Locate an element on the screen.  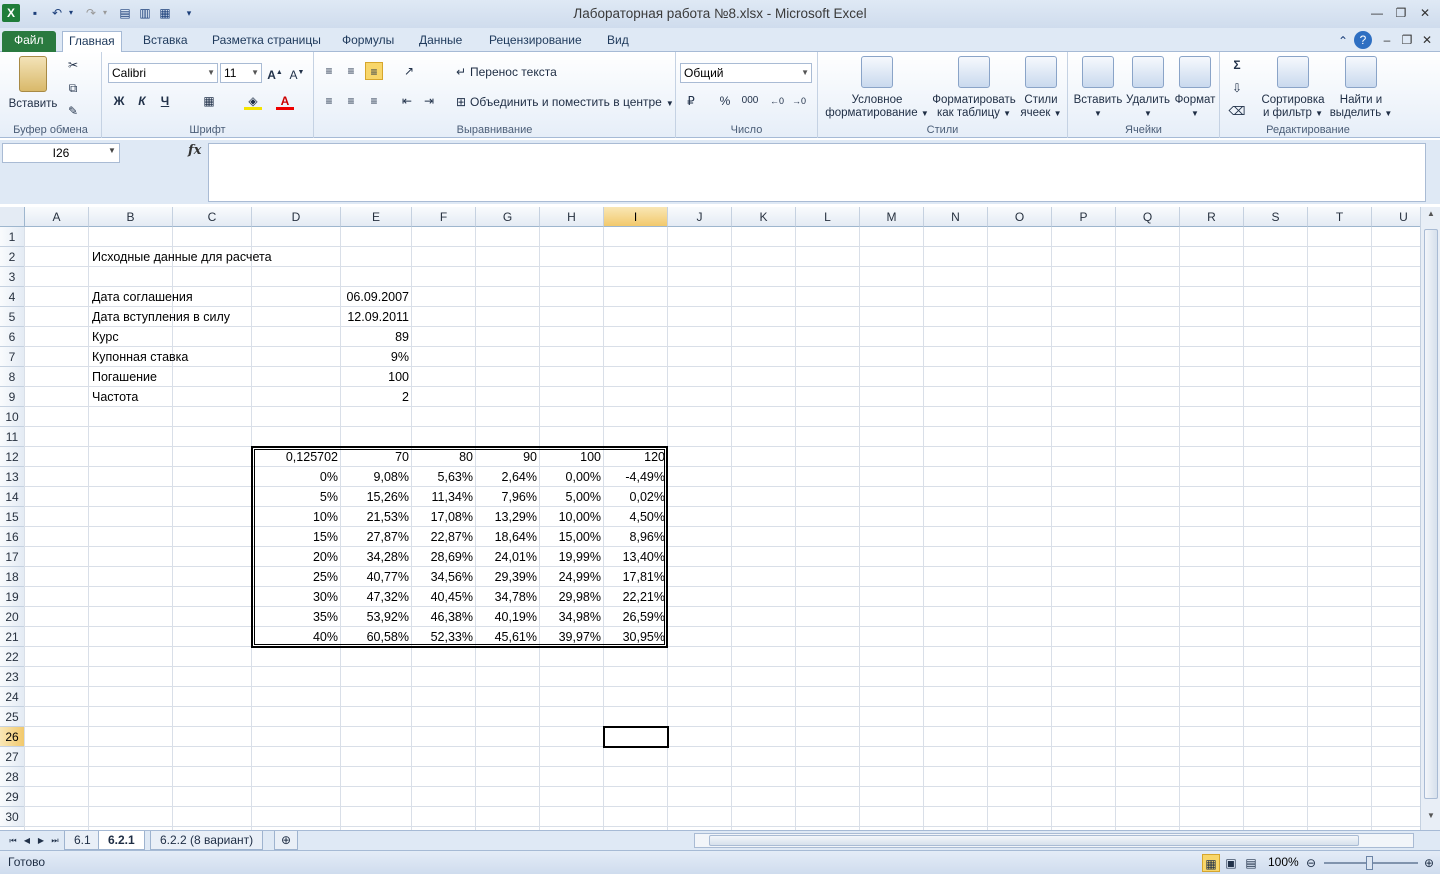
align-left-icon: ≡ is located at coordinates (329, 101).